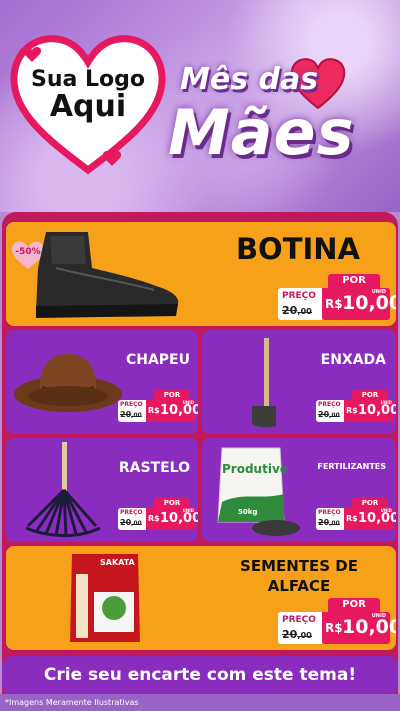 The width and height of the screenshot is (400, 711). I want to click on product-name: CHAPEU, so click(157, 360).